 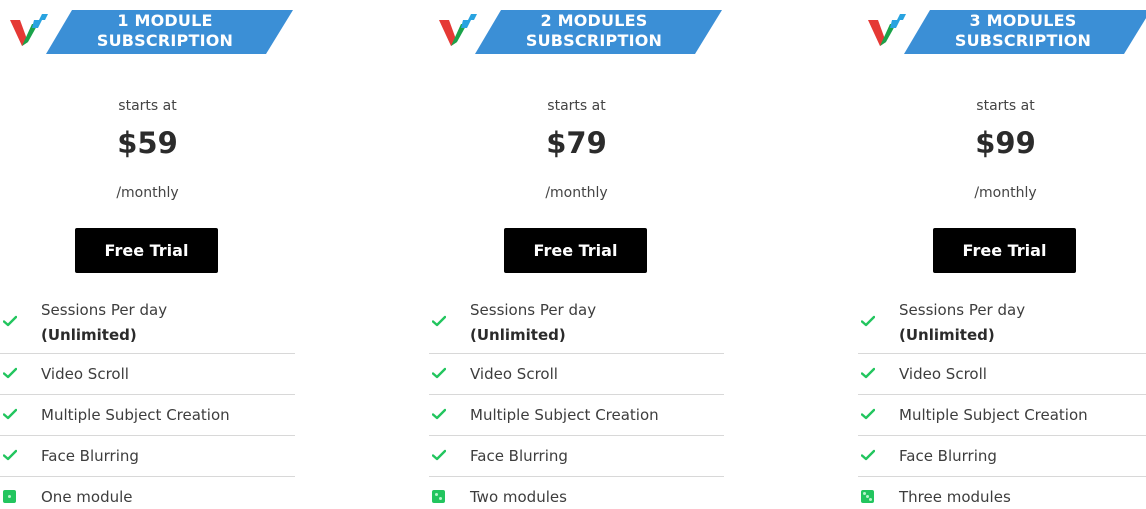 What do you see at coordinates (518, 497) in the screenshot?
I see `feature-label: Two modules` at bounding box center [518, 497].